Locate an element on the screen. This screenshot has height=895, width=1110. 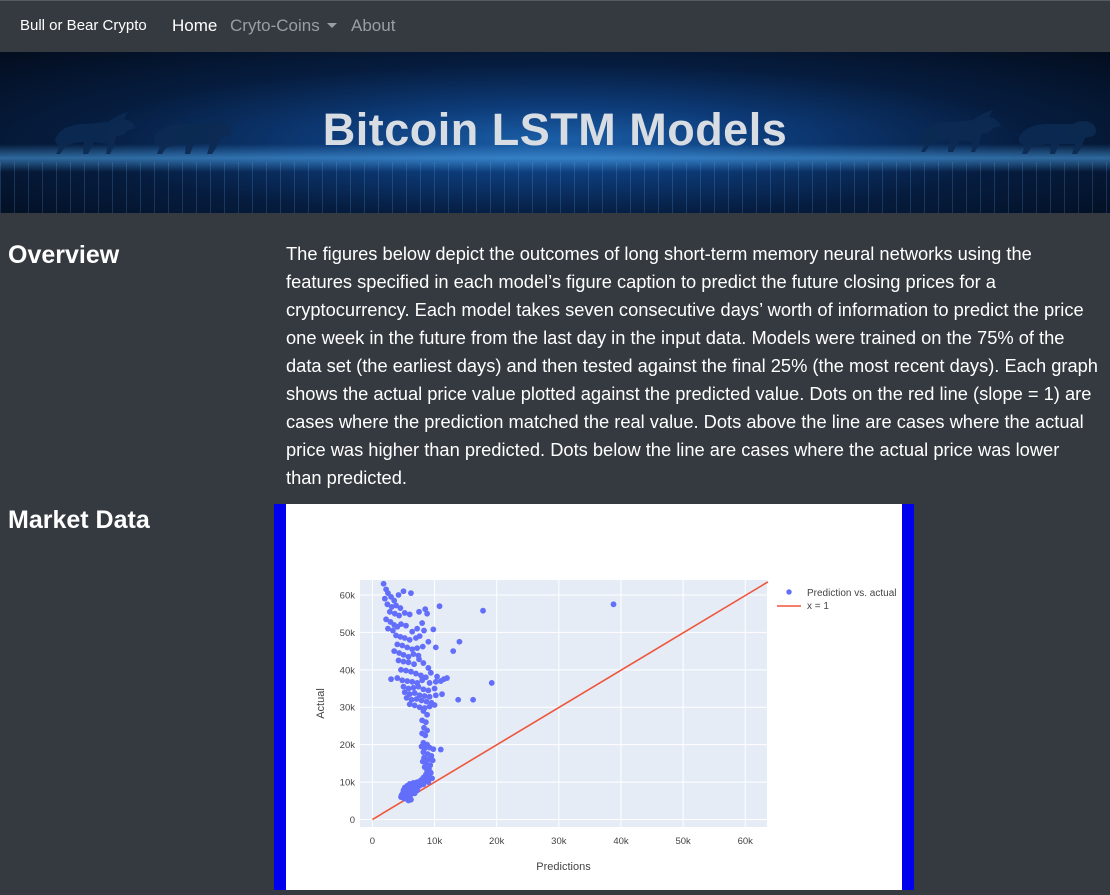
nav-dropdown-crypto-coins: Cryto-Coins is located at coordinates (283, 26).